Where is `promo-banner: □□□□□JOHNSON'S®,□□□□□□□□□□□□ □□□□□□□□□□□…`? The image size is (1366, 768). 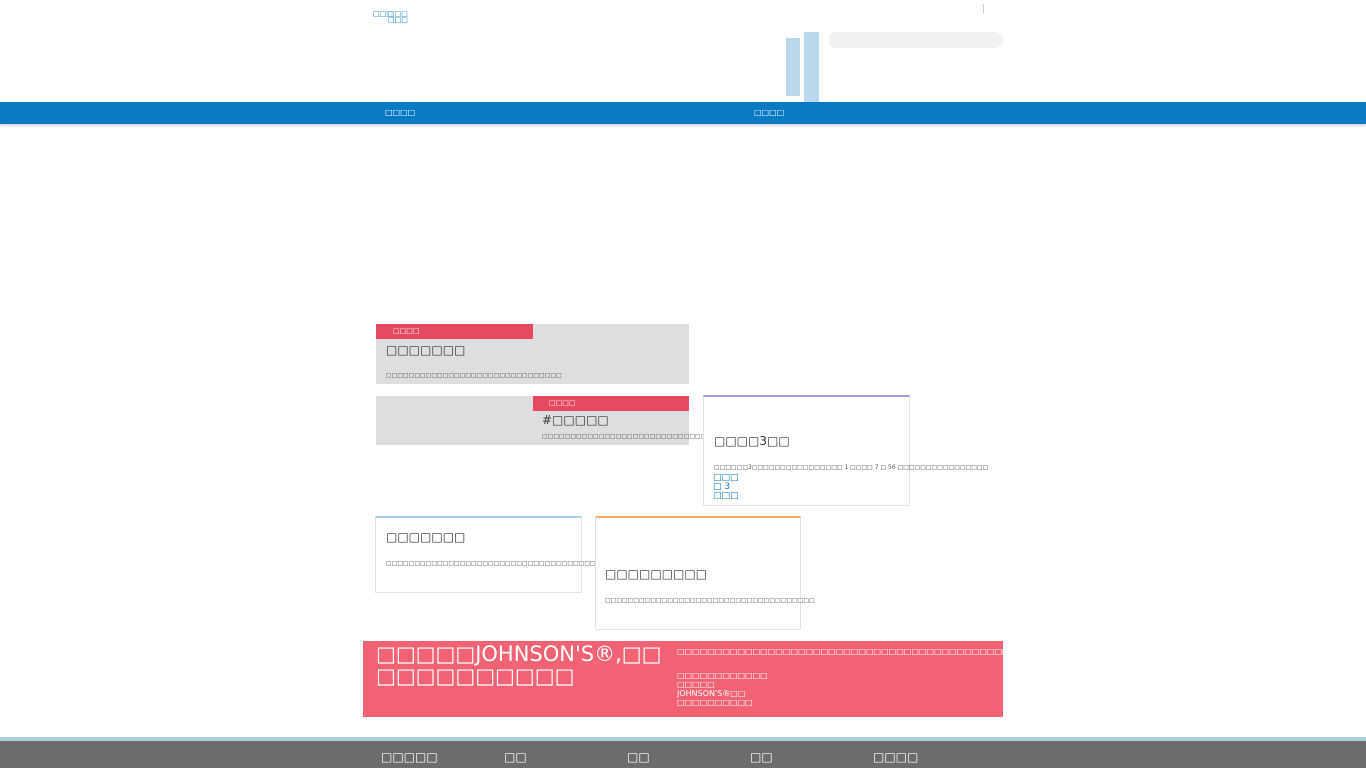
promo-banner: □□□□□JOHNSON'S®,□□□□□□□□□□□□ □□□□□□□□□□□… is located at coordinates (747, 679).